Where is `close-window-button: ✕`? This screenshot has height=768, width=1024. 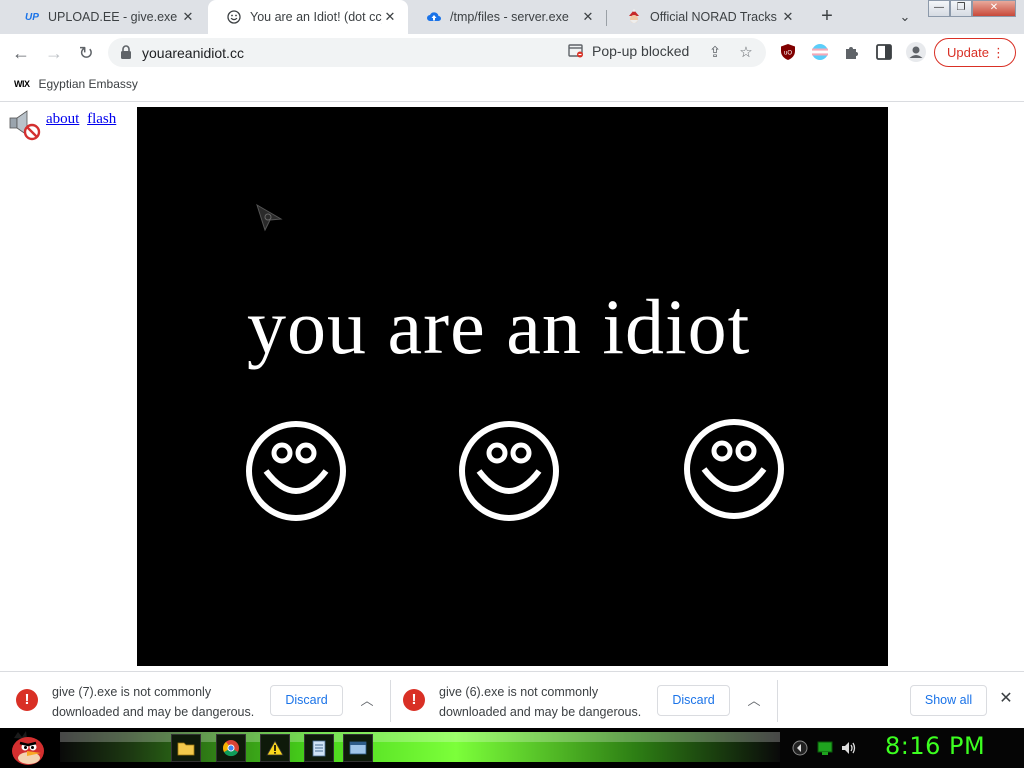
close-window-button: ✕ is located at coordinates (994, 8).